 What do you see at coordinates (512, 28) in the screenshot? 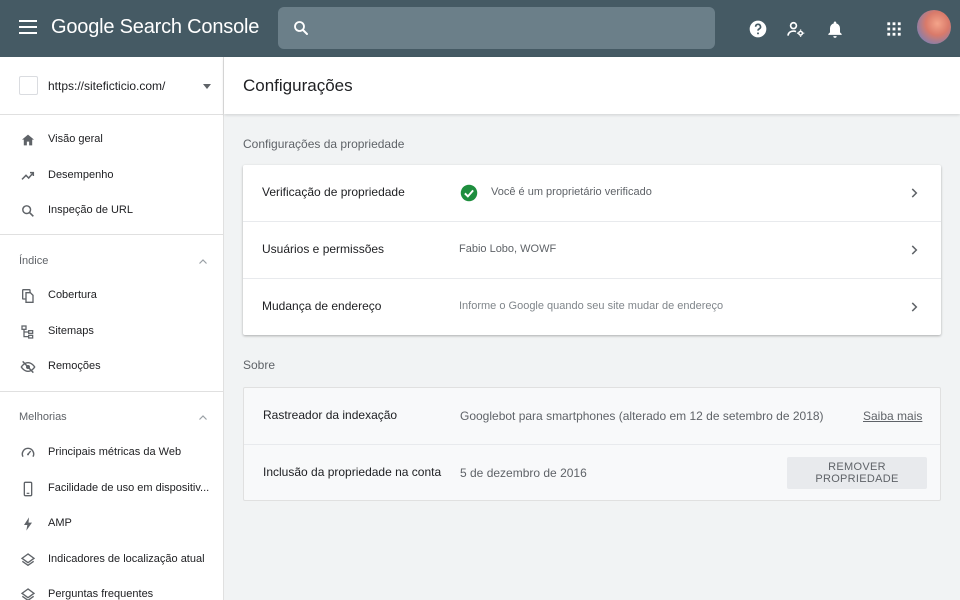
I see `search-input` at bounding box center [512, 28].